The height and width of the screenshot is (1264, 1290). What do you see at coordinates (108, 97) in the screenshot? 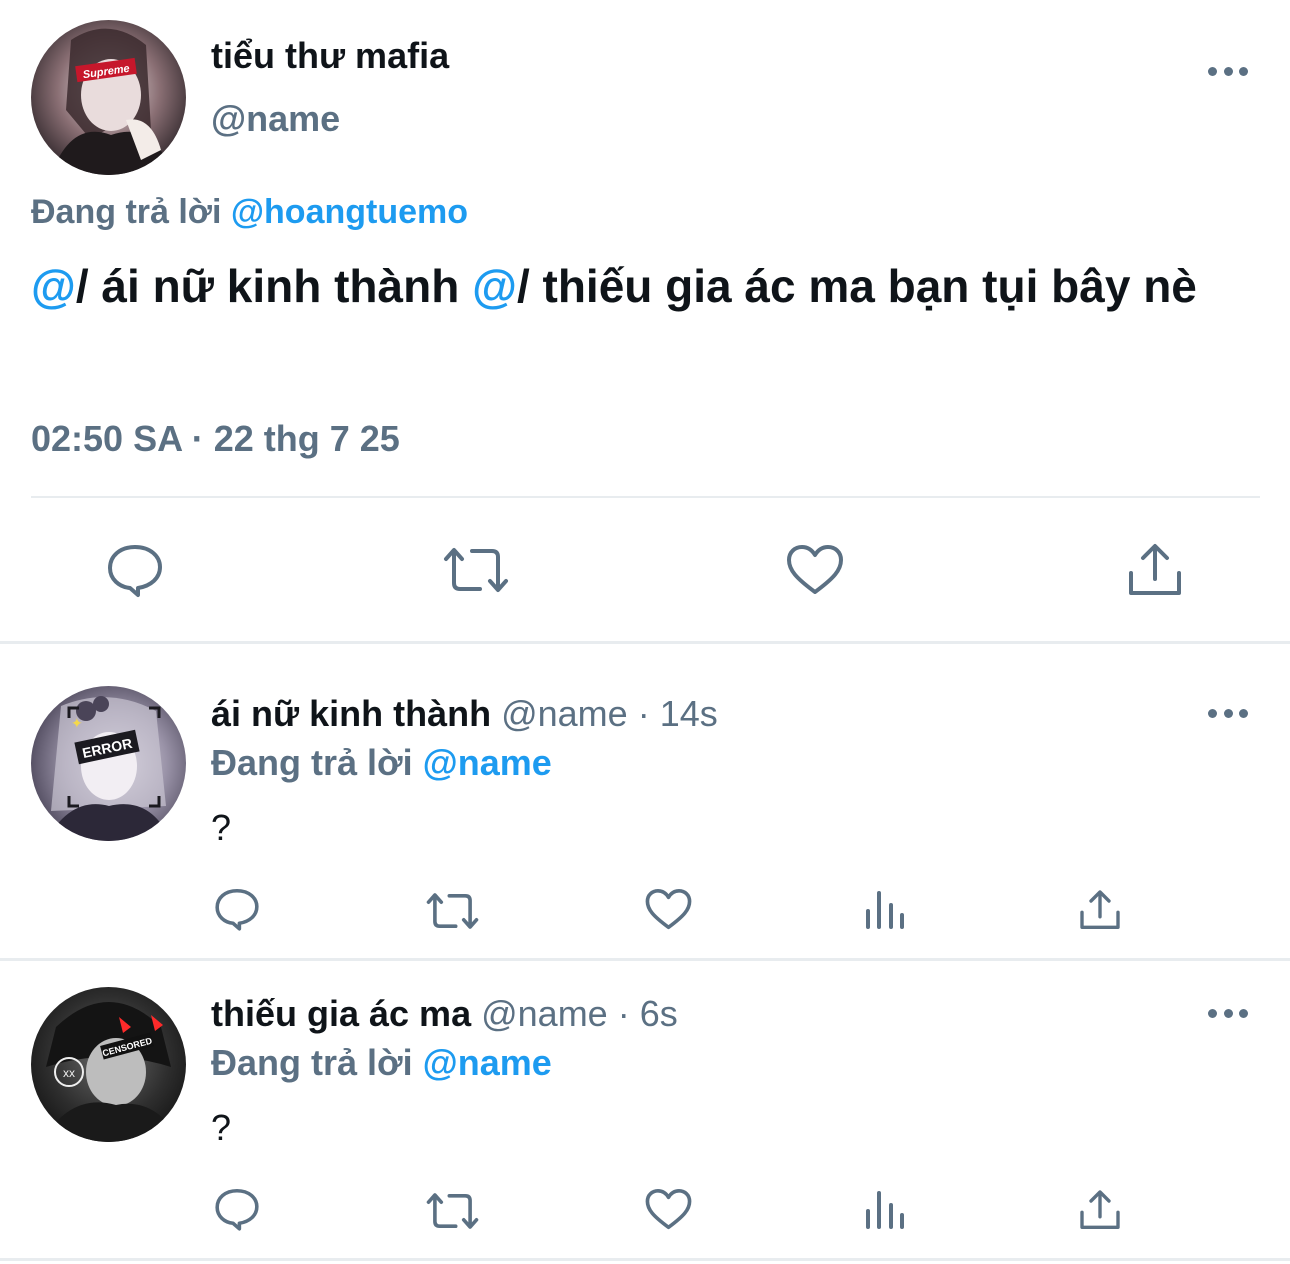
I see `avatar: Supreme` at bounding box center [108, 97].